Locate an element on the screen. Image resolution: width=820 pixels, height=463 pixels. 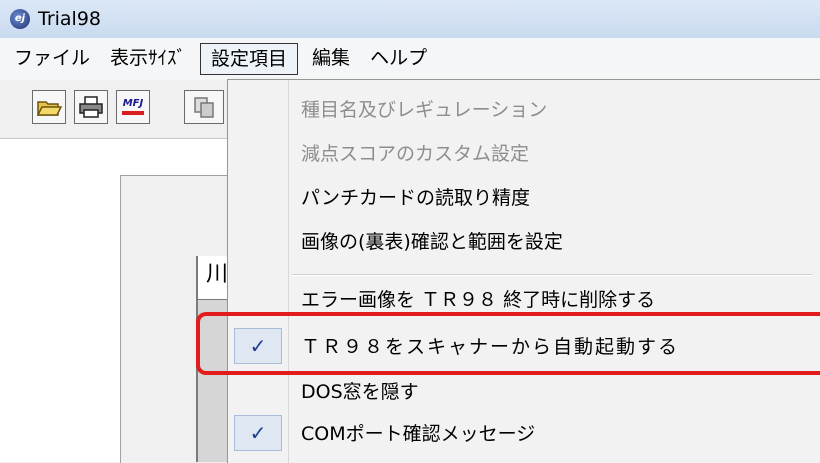
mfj-icon: MFJ is located at coordinates (133, 107).